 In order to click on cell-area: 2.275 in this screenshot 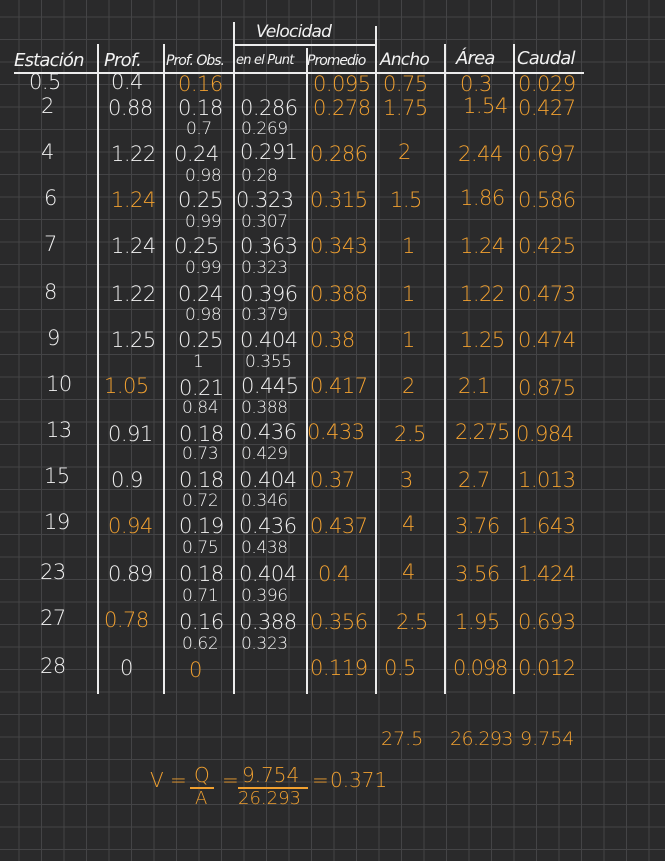, I will do `click(482, 432)`.